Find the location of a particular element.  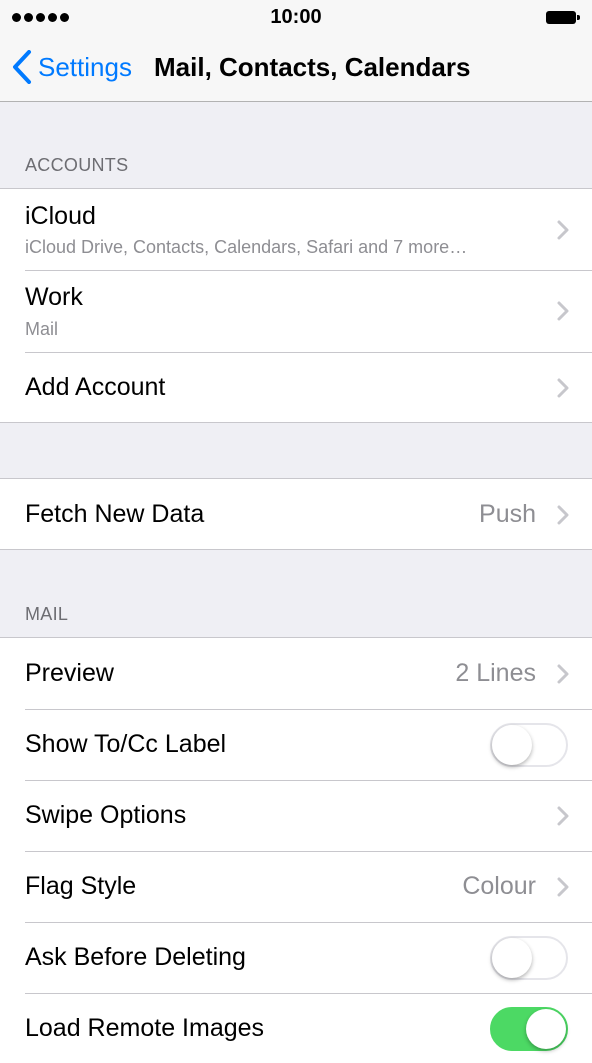

row-title: Work is located at coordinates (54, 297).